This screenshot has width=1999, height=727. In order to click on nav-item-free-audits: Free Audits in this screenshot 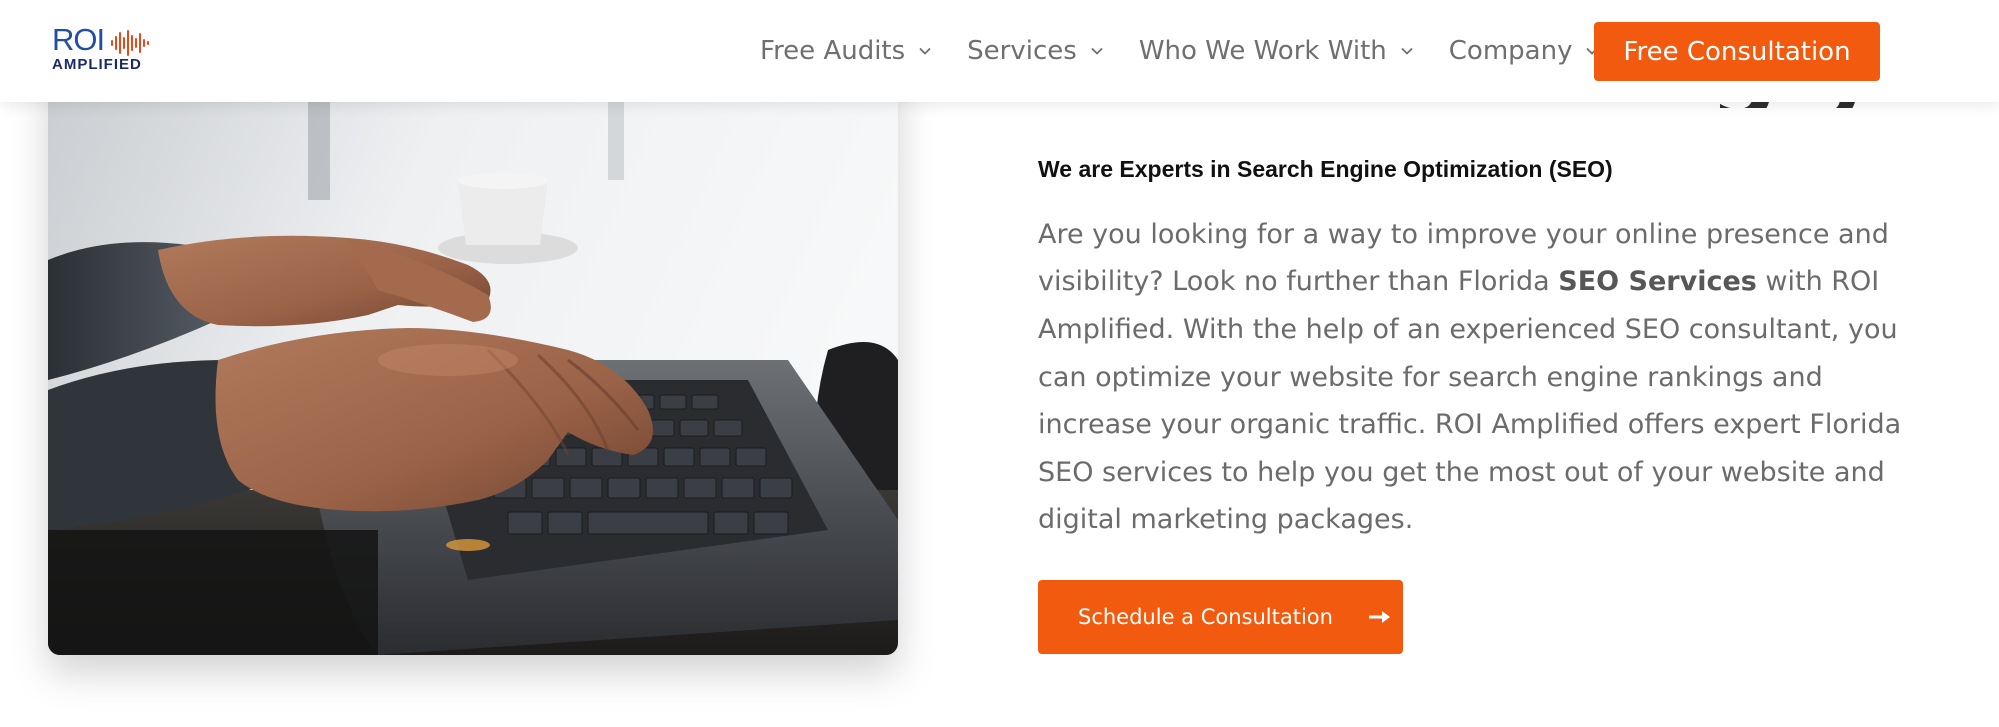, I will do `click(846, 51)`.